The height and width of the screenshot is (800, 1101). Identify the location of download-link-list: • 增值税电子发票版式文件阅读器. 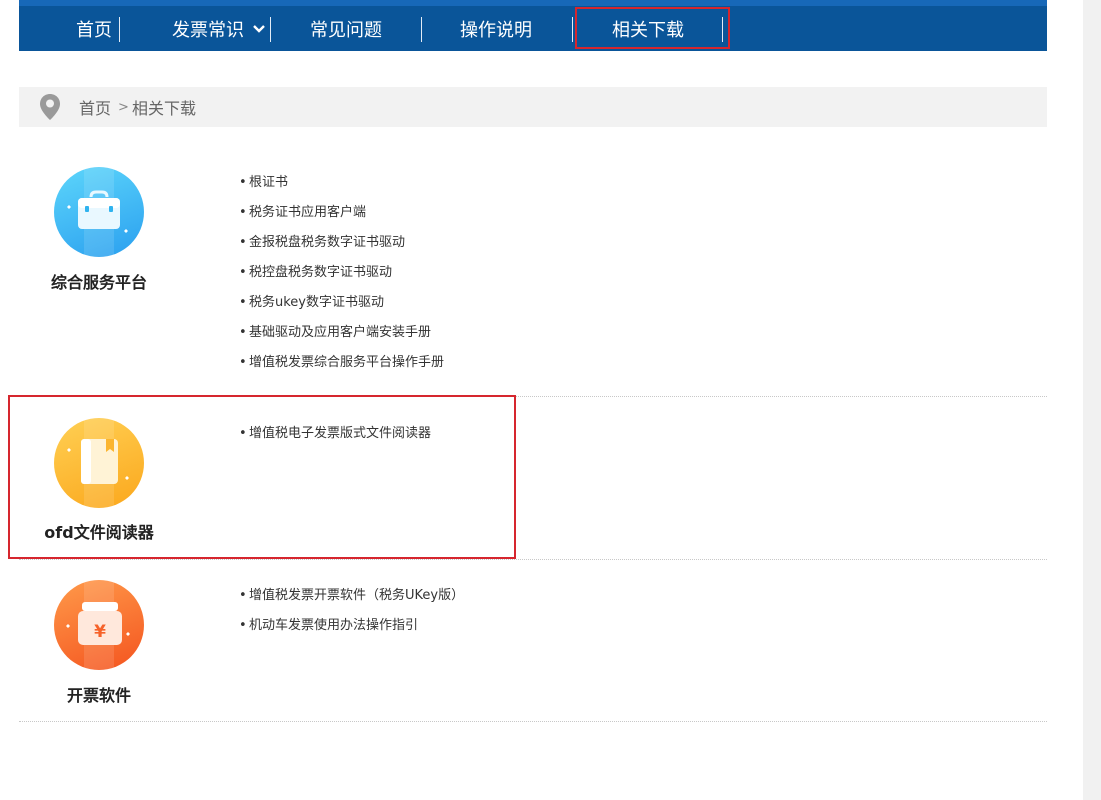
(335, 441).